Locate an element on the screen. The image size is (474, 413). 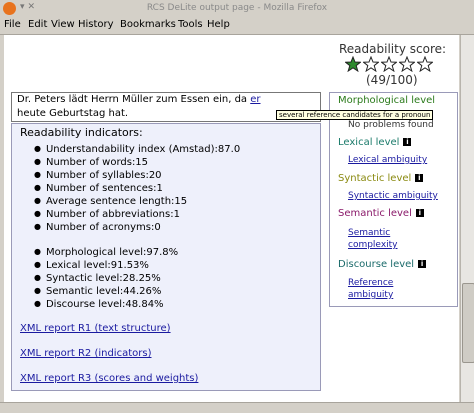
menu-bookmarks: Bookmarks is located at coordinates (148, 24).